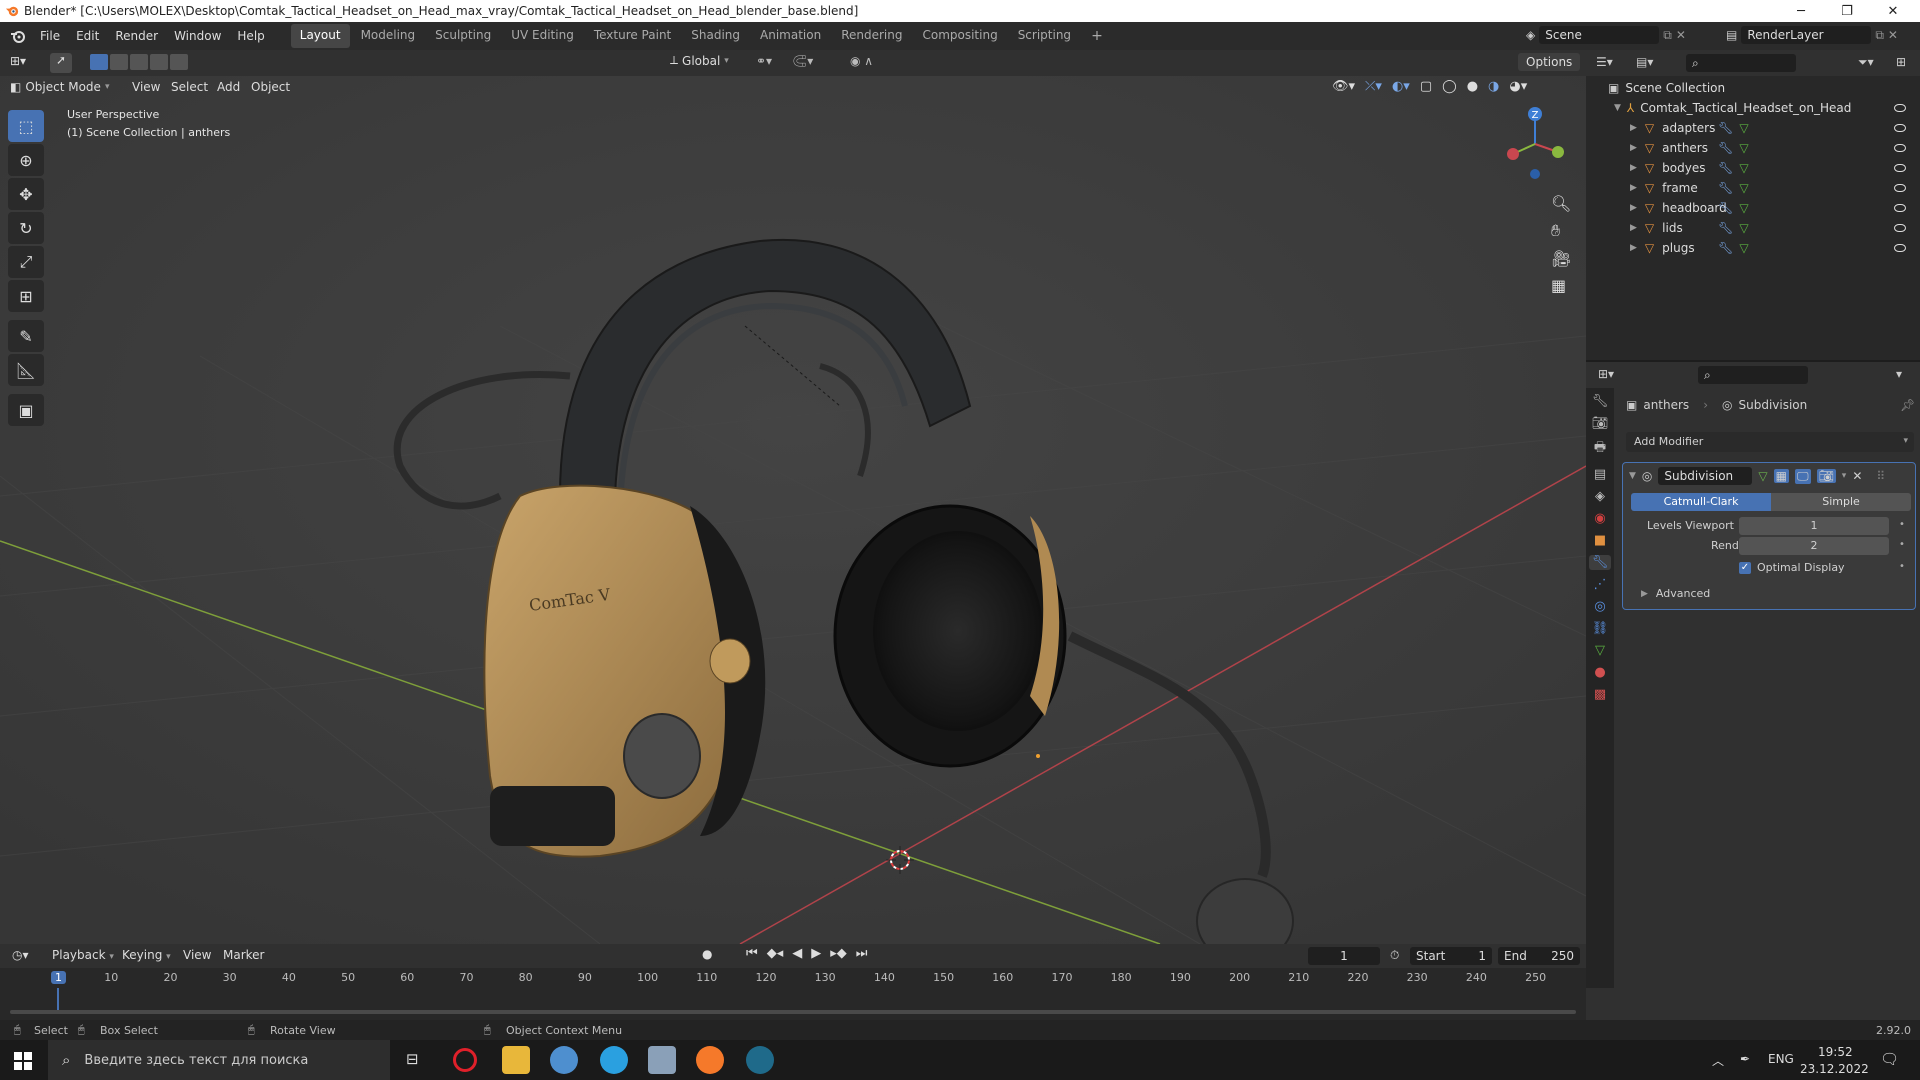  Describe the element at coordinates (1549, 62) in the screenshot. I see `options-dropdown: Options` at that location.